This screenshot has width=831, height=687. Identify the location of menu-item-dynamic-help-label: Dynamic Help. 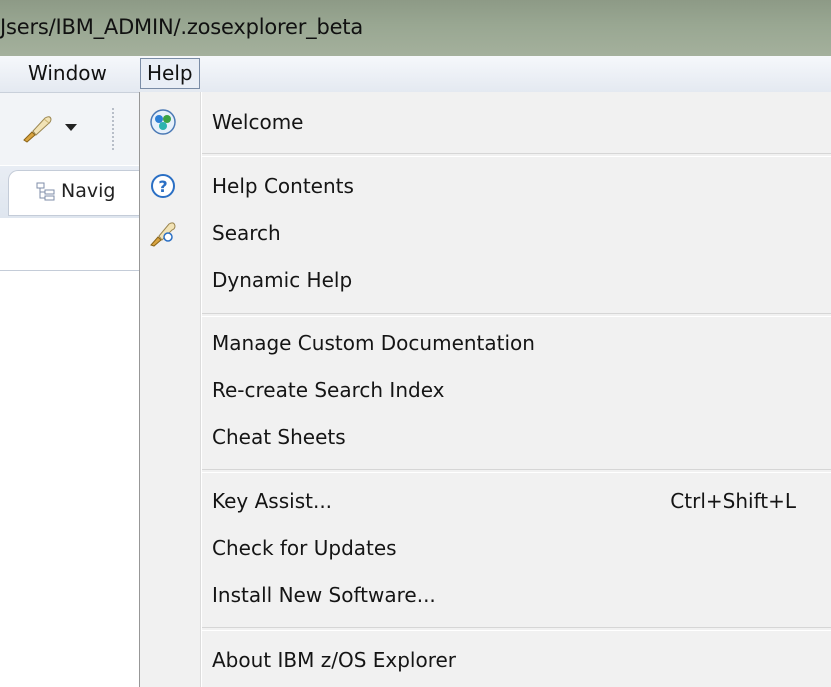
(282, 280).